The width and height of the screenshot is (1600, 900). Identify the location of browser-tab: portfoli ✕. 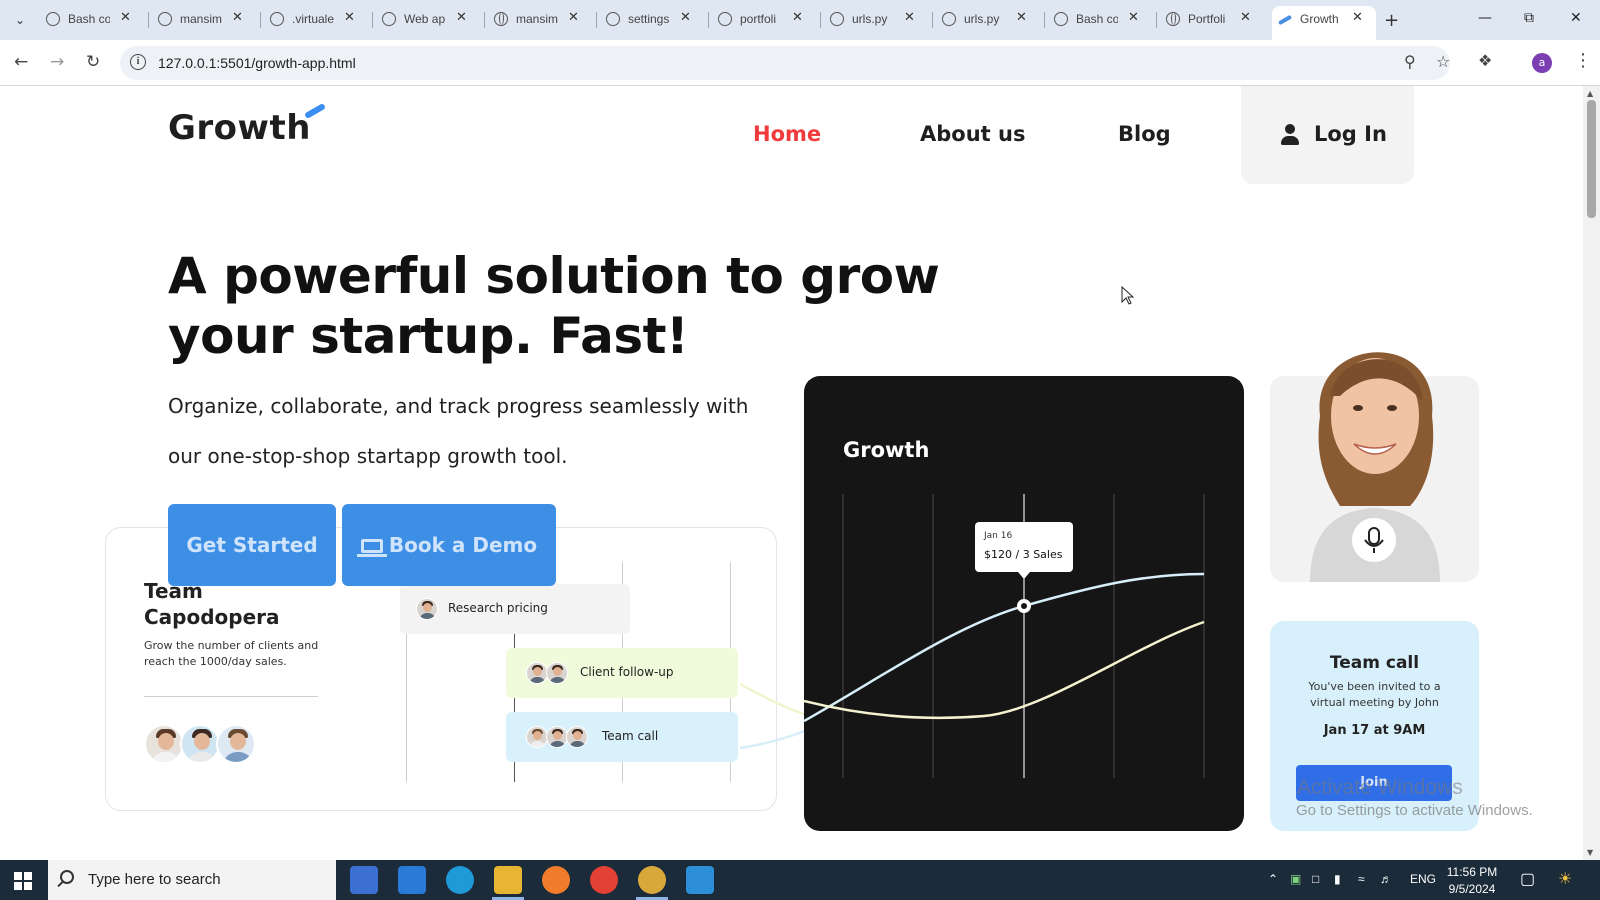
(766, 20).